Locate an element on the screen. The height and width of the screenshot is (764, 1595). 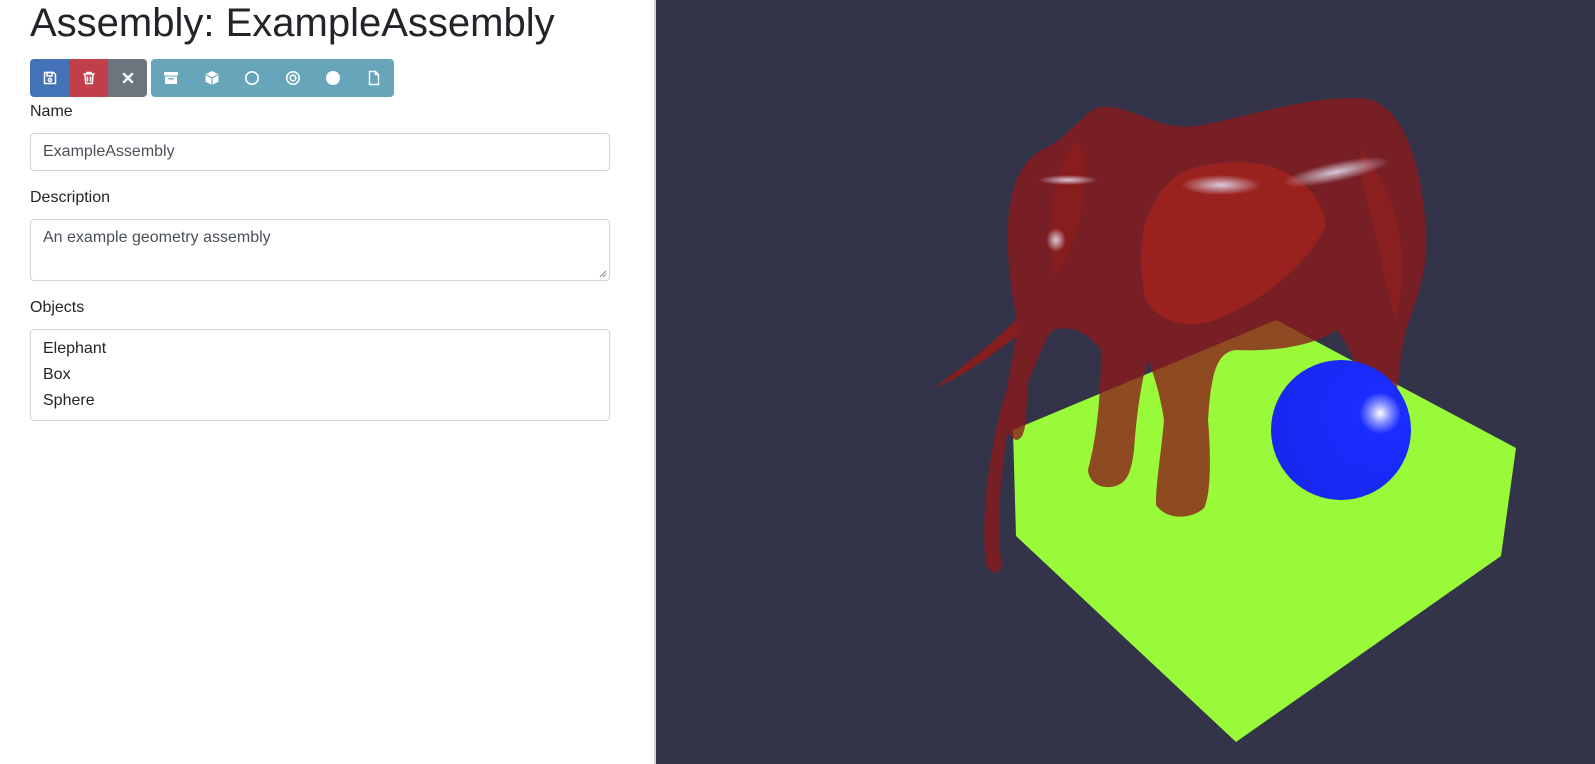
save-icon is located at coordinates (49, 78).